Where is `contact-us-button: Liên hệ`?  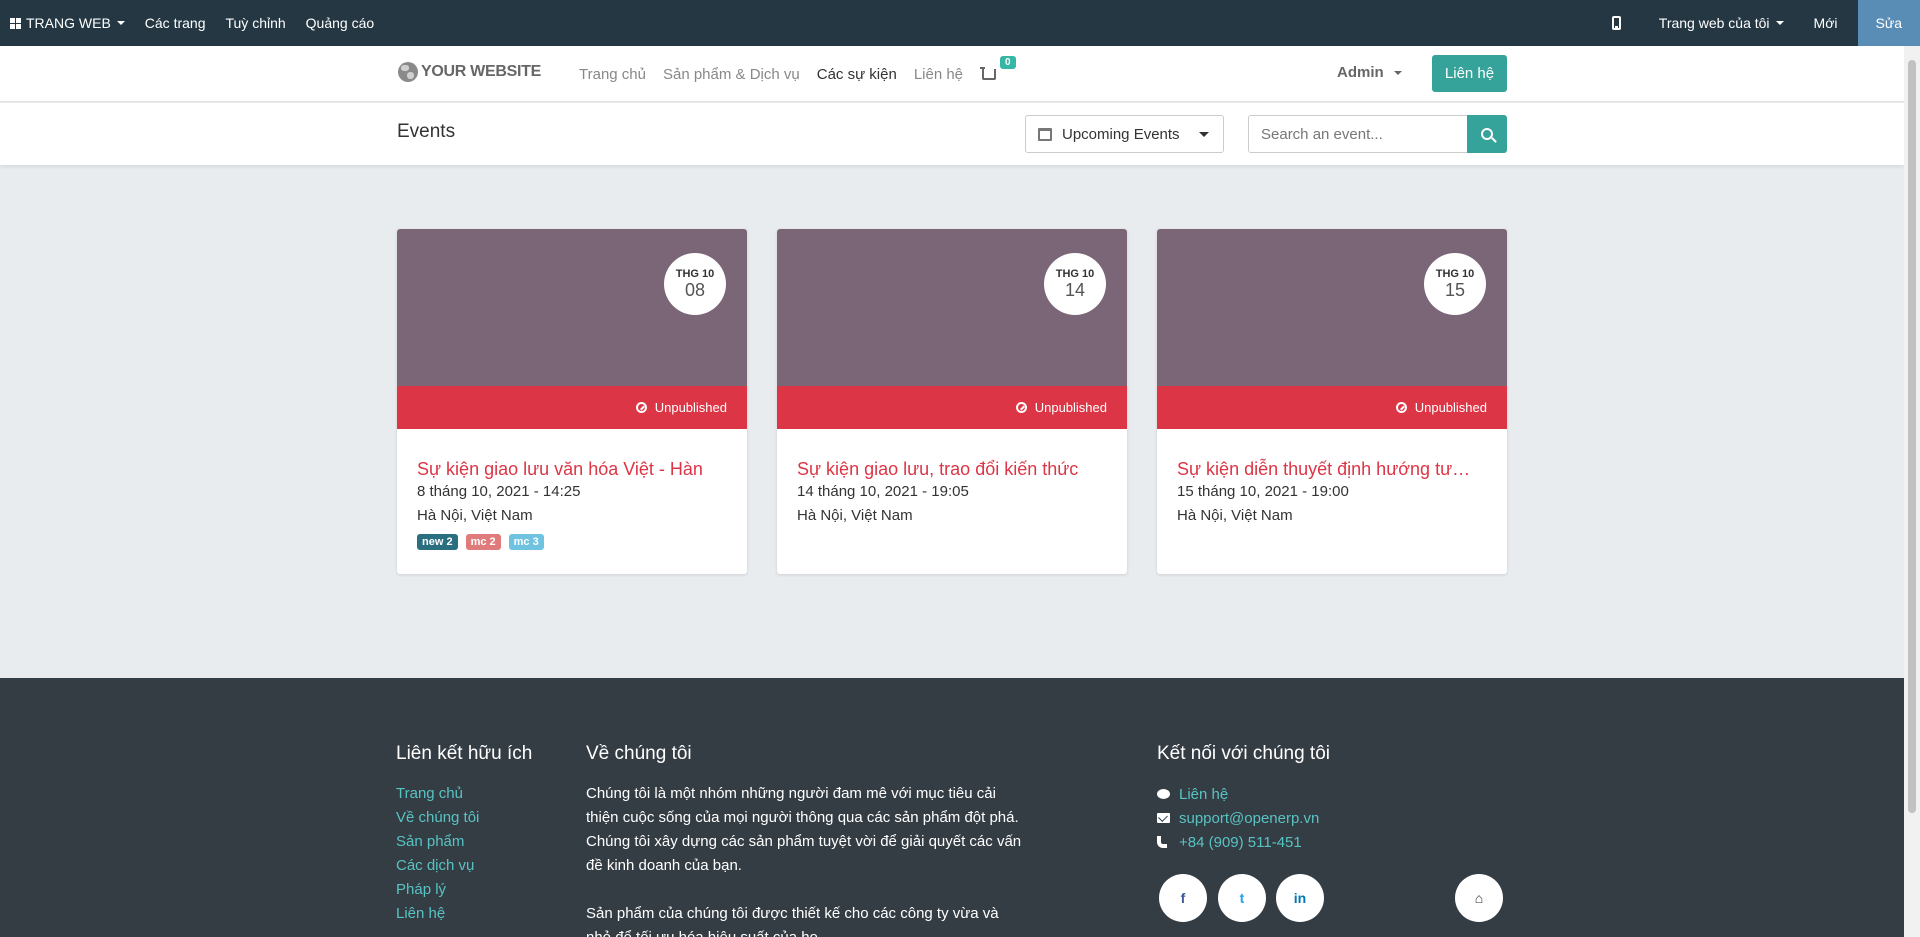 contact-us-button: Liên hệ is located at coordinates (1469, 73).